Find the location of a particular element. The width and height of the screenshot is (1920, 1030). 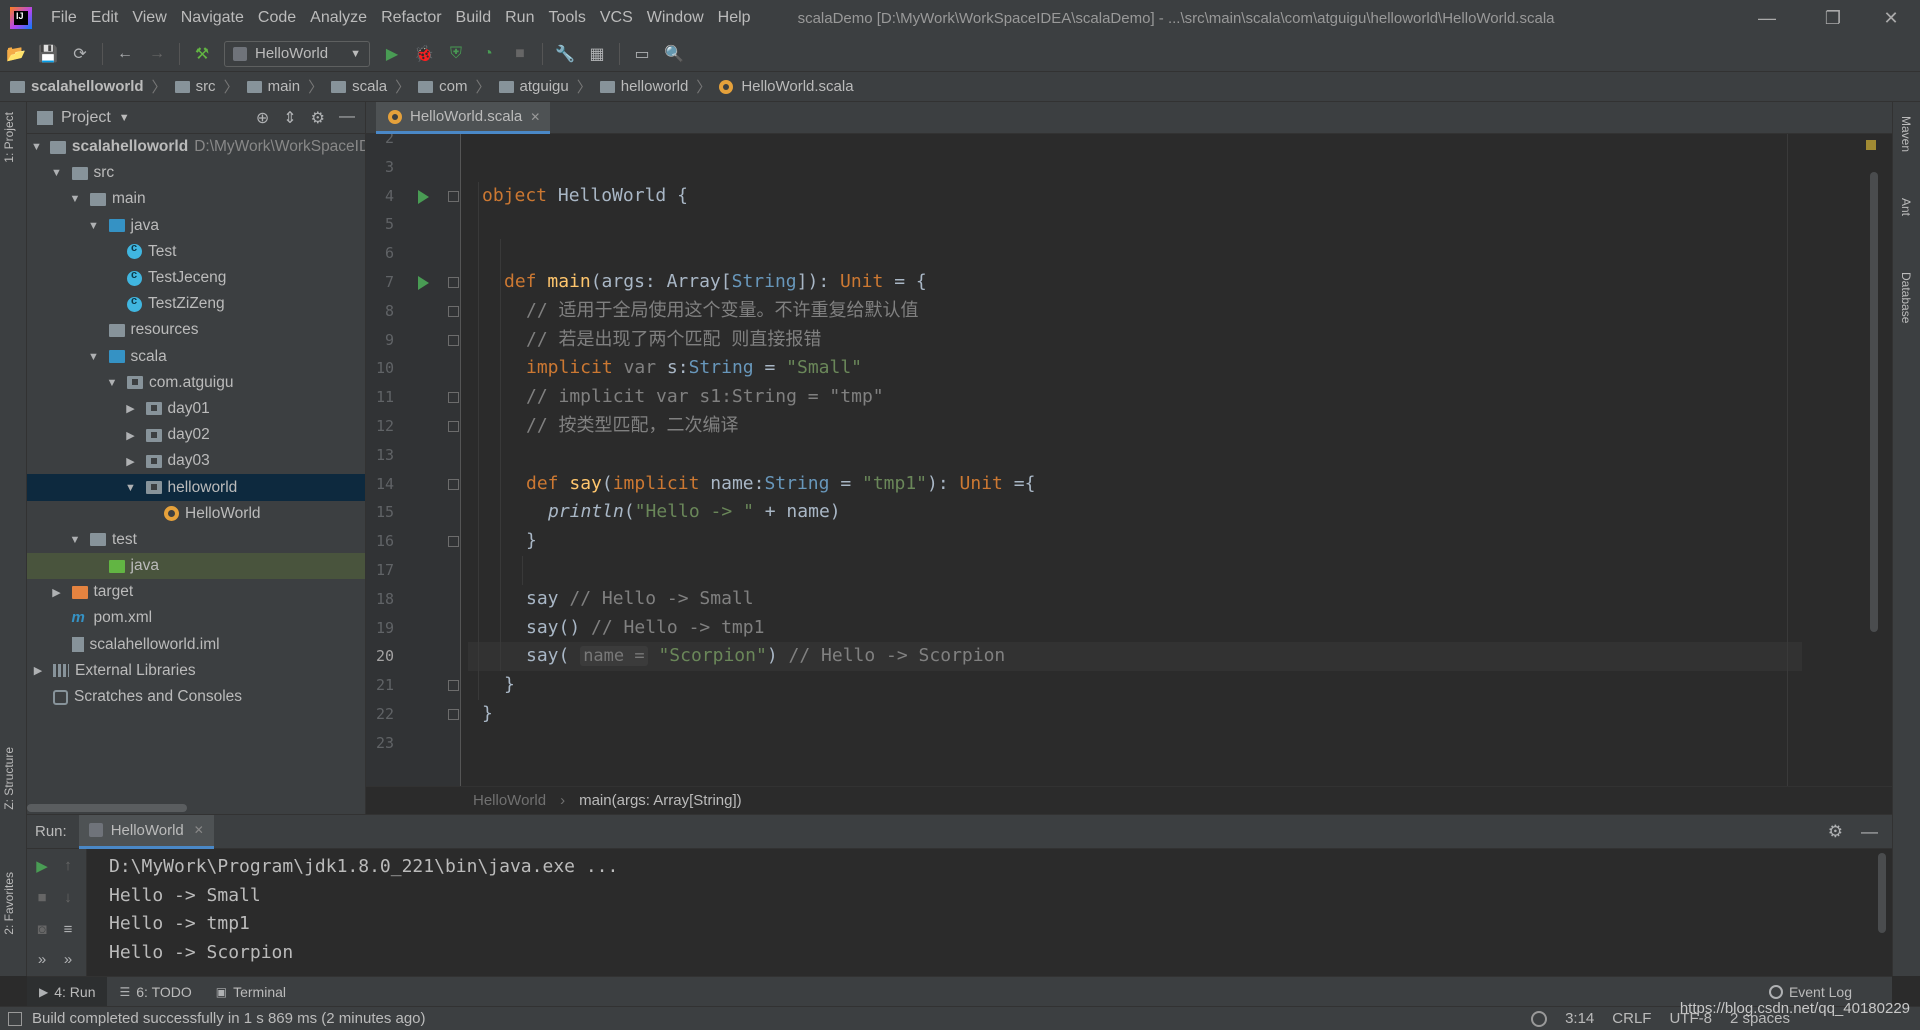

line-separator: CRLF is located at coordinates (1631, 1018).